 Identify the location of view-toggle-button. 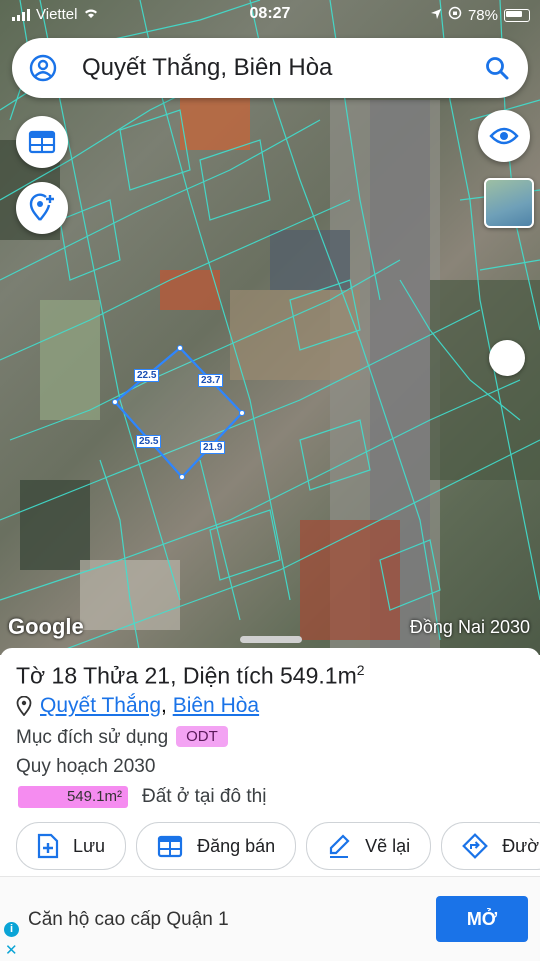
(504, 136).